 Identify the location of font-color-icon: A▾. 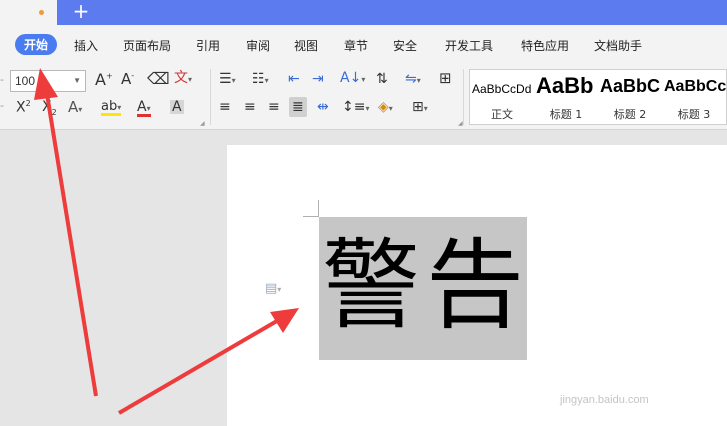
(144, 108).